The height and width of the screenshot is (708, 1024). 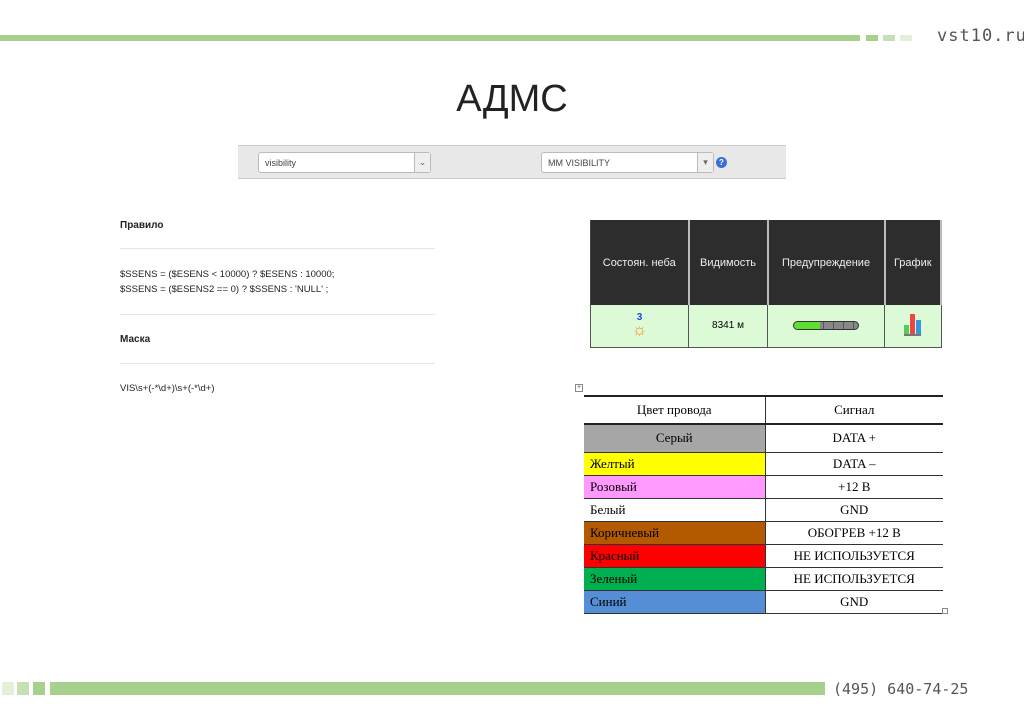 I want to click on header-wire-color: Цвет провода, so click(x=675, y=410).